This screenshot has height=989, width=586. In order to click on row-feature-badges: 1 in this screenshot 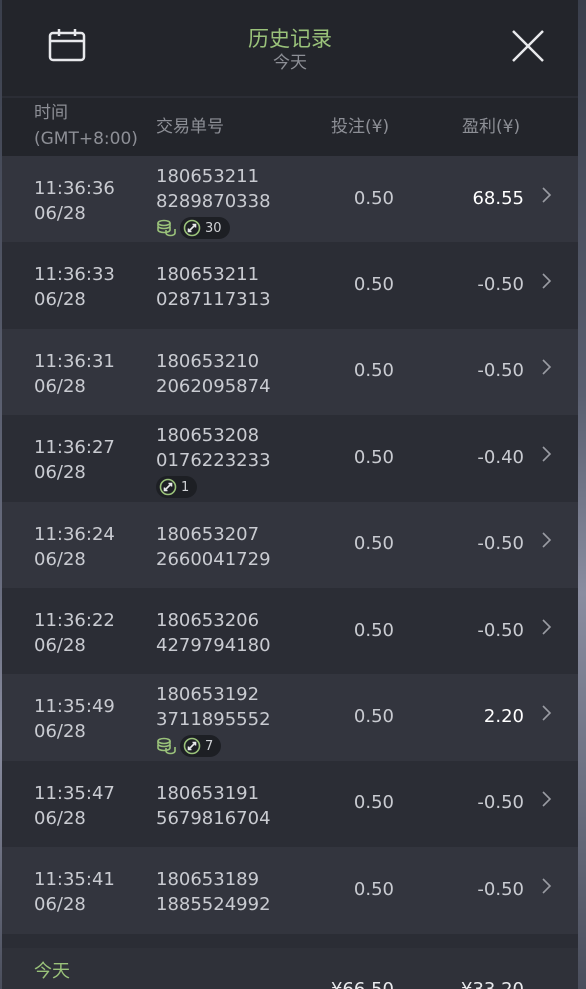, I will do `click(177, 487)`.